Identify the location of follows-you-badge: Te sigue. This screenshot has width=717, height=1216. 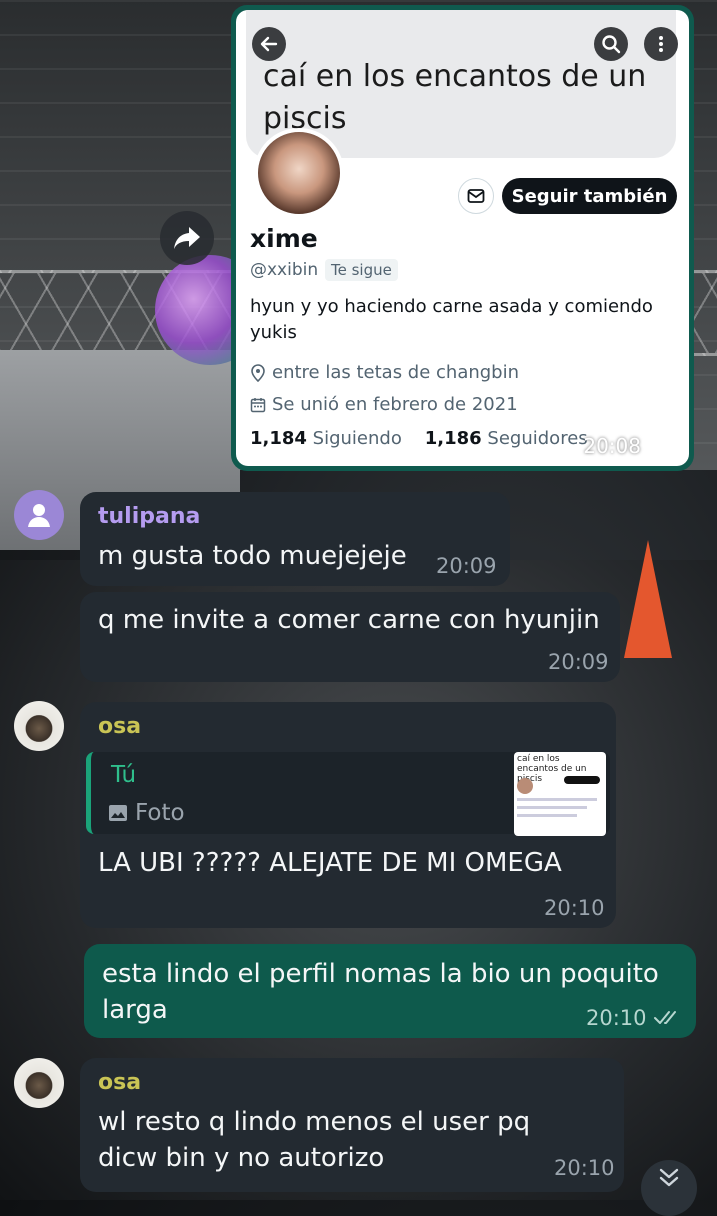
(361, 270).